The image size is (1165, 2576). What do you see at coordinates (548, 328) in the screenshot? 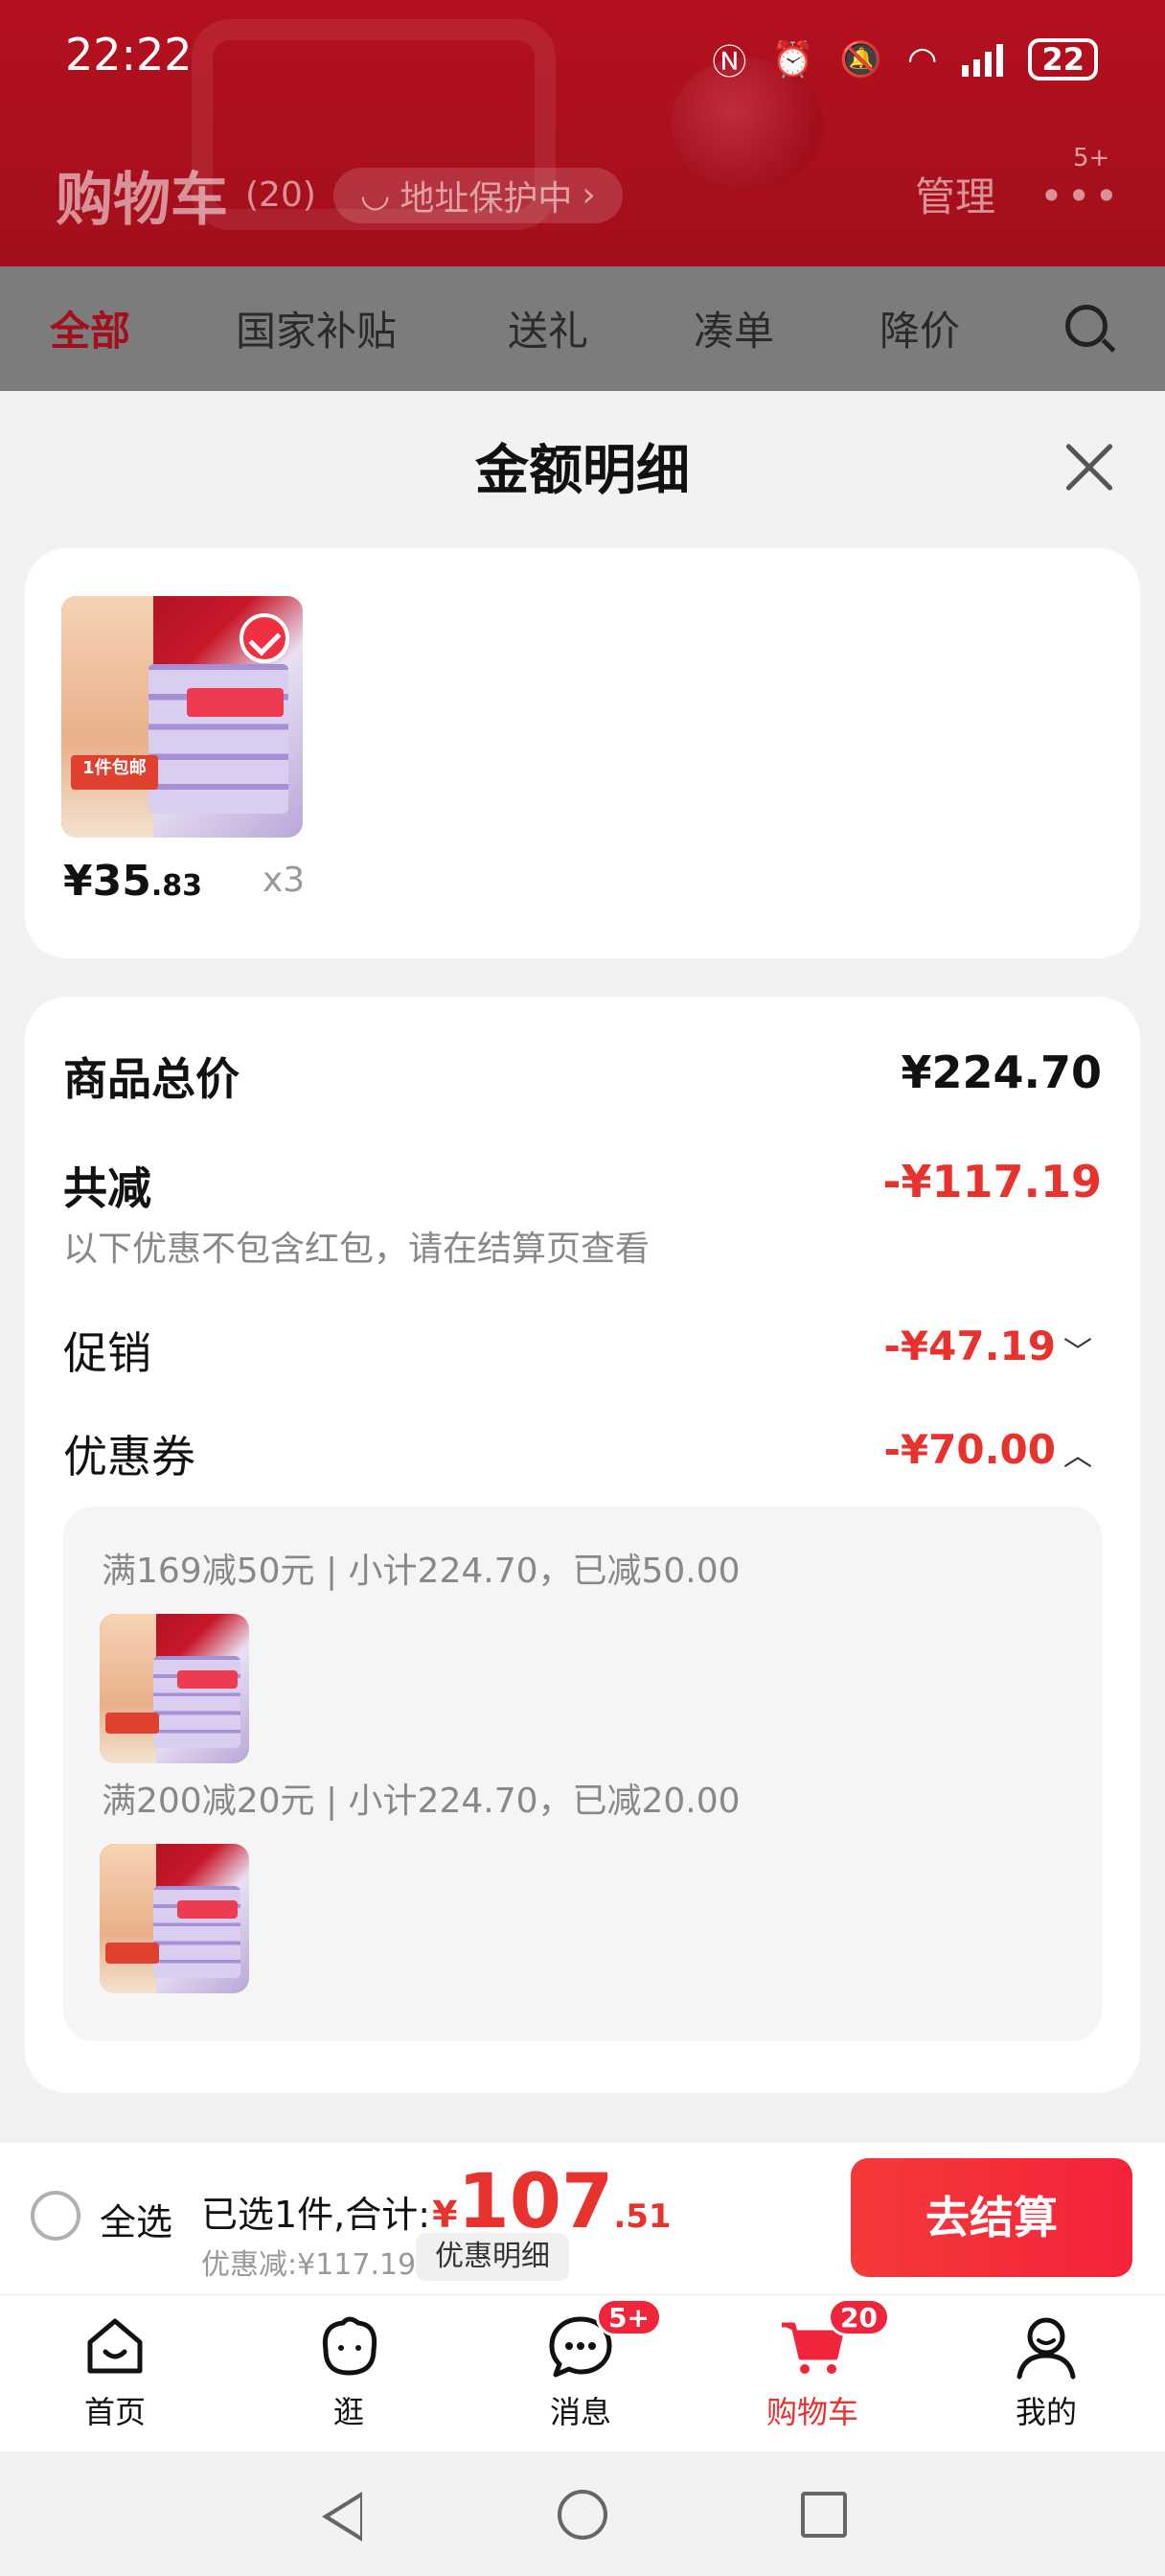
I see `filter-tab-gift: 送礼` at bounding box center [548, 328].